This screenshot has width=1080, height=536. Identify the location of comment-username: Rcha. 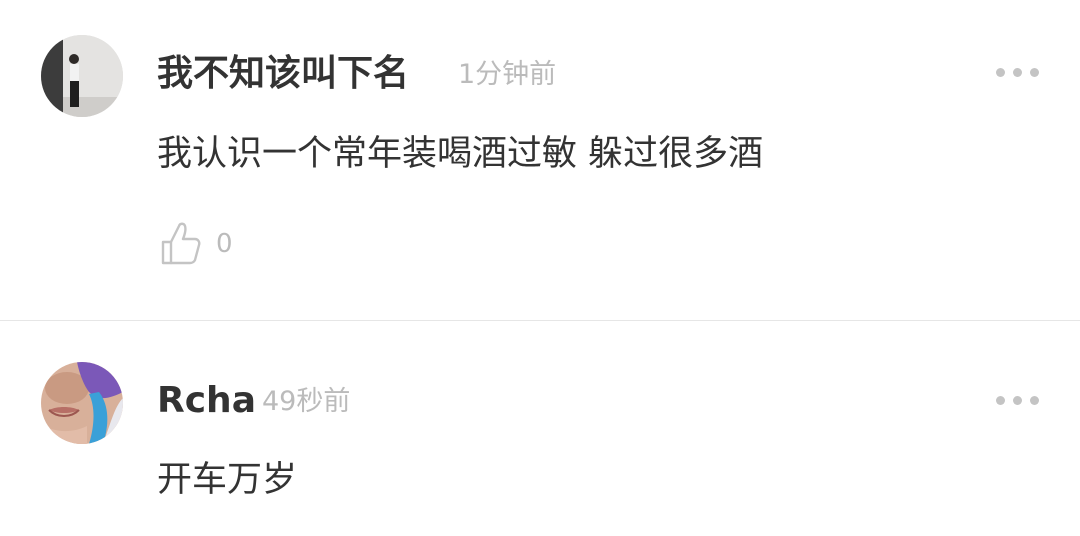
(206, 401).